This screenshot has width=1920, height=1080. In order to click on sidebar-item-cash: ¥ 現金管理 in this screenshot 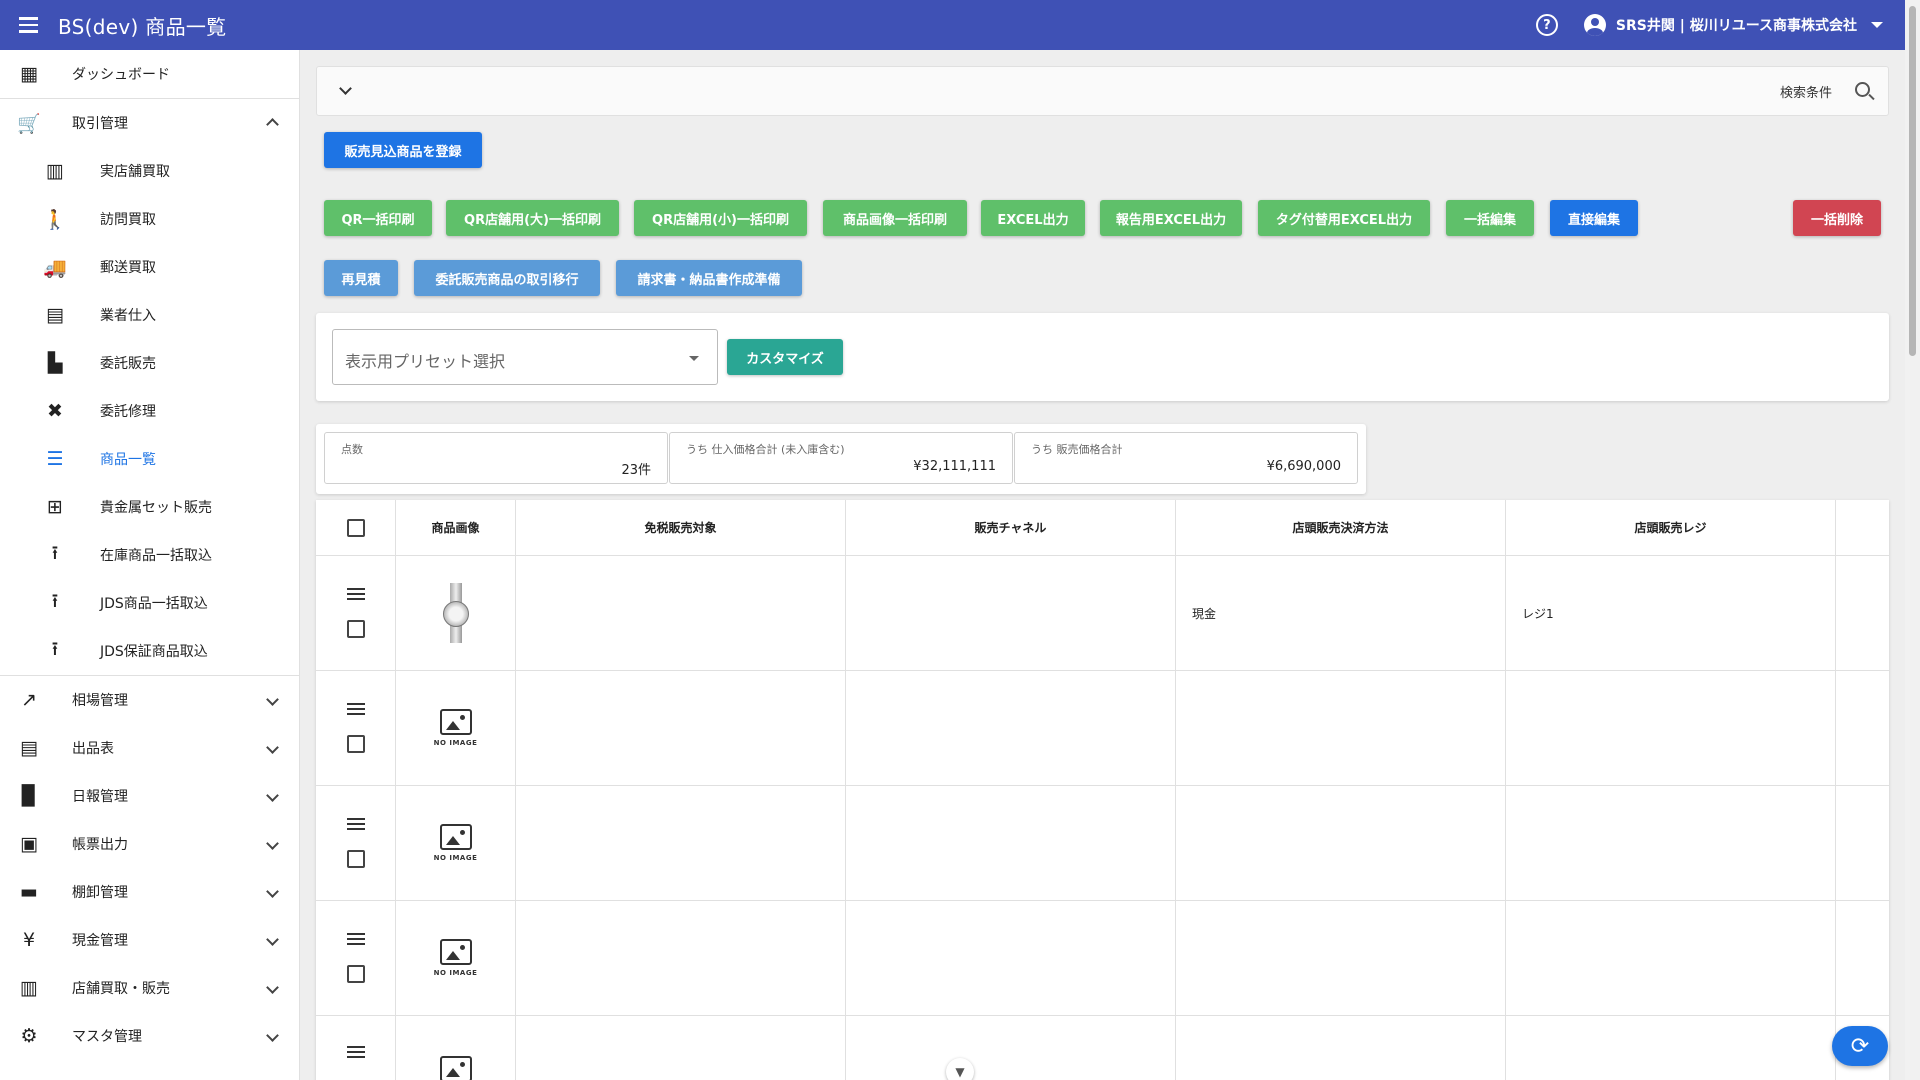, I will do `click(149, 940)`.